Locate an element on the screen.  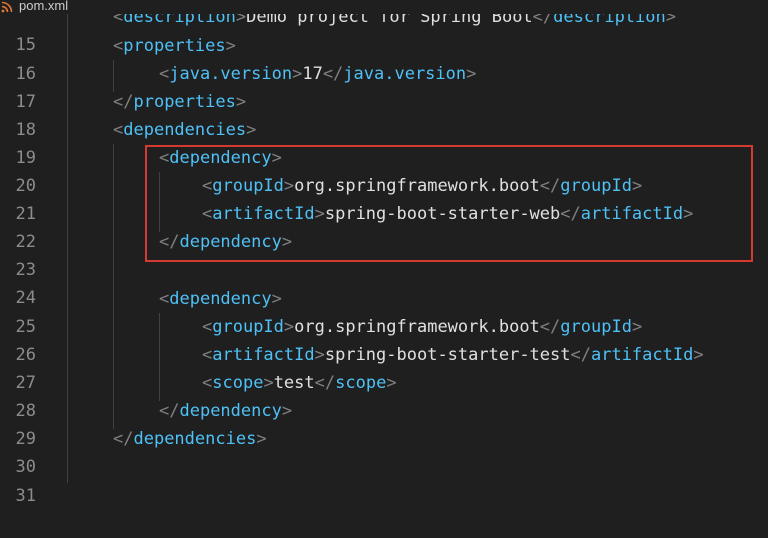
code-line: 18 </properties> is located at coordinates (384, 114).